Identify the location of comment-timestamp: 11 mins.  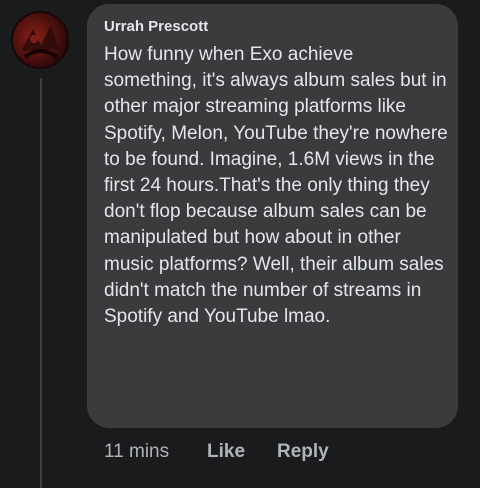
(136, 452).